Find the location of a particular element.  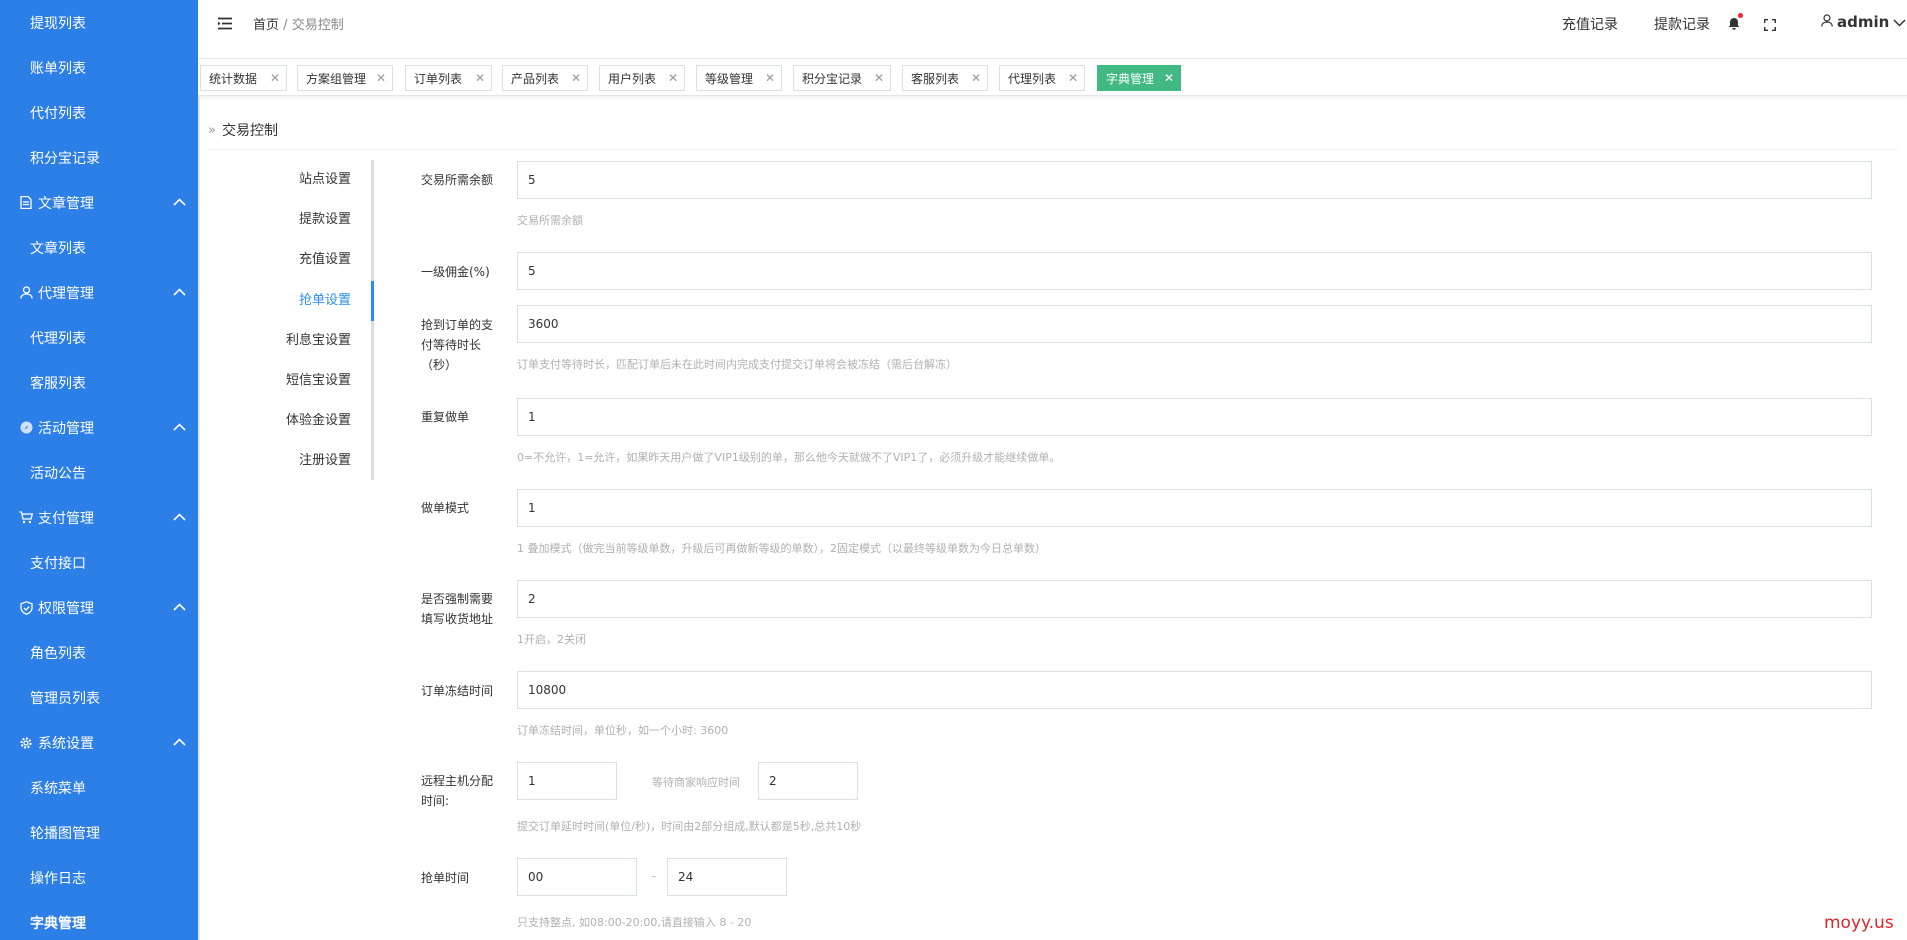

balance-input: 5 is located at coordinates (1194, 180).